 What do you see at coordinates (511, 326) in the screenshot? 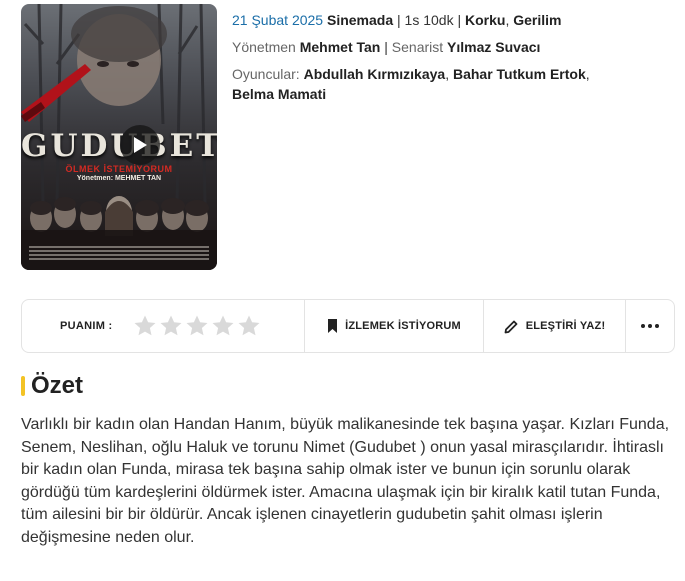
I see `pencil-icon` at bounding box center [511, 326].